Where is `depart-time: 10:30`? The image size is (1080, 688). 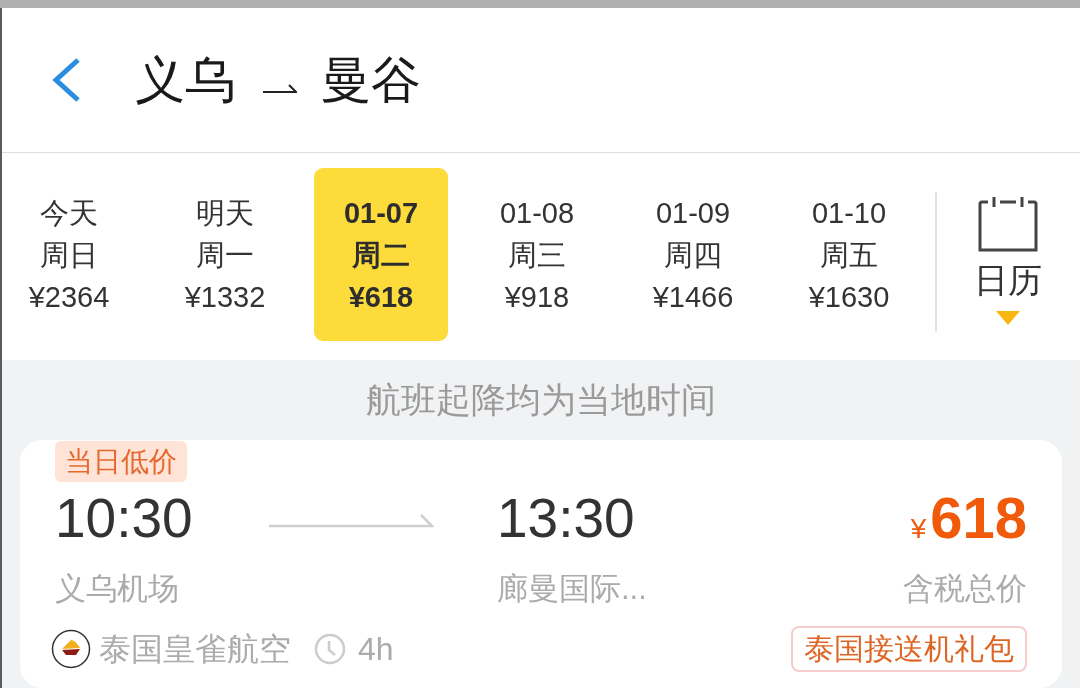 depart-time: 10:30 is located at coordinates (124, 519).